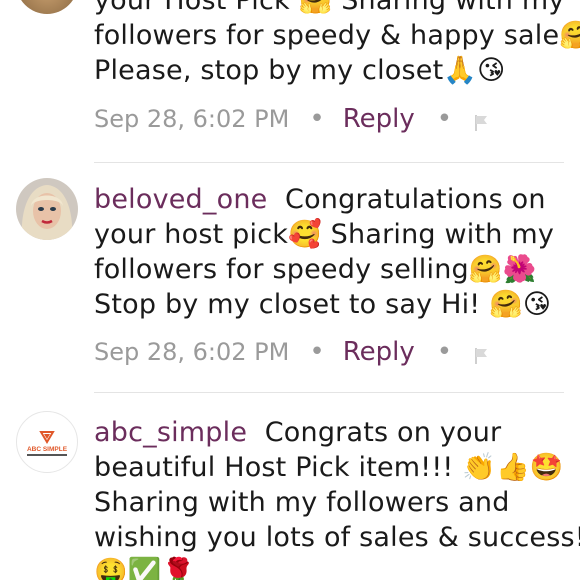  I want to click on username-link: beloved_one, so click(180, 199).